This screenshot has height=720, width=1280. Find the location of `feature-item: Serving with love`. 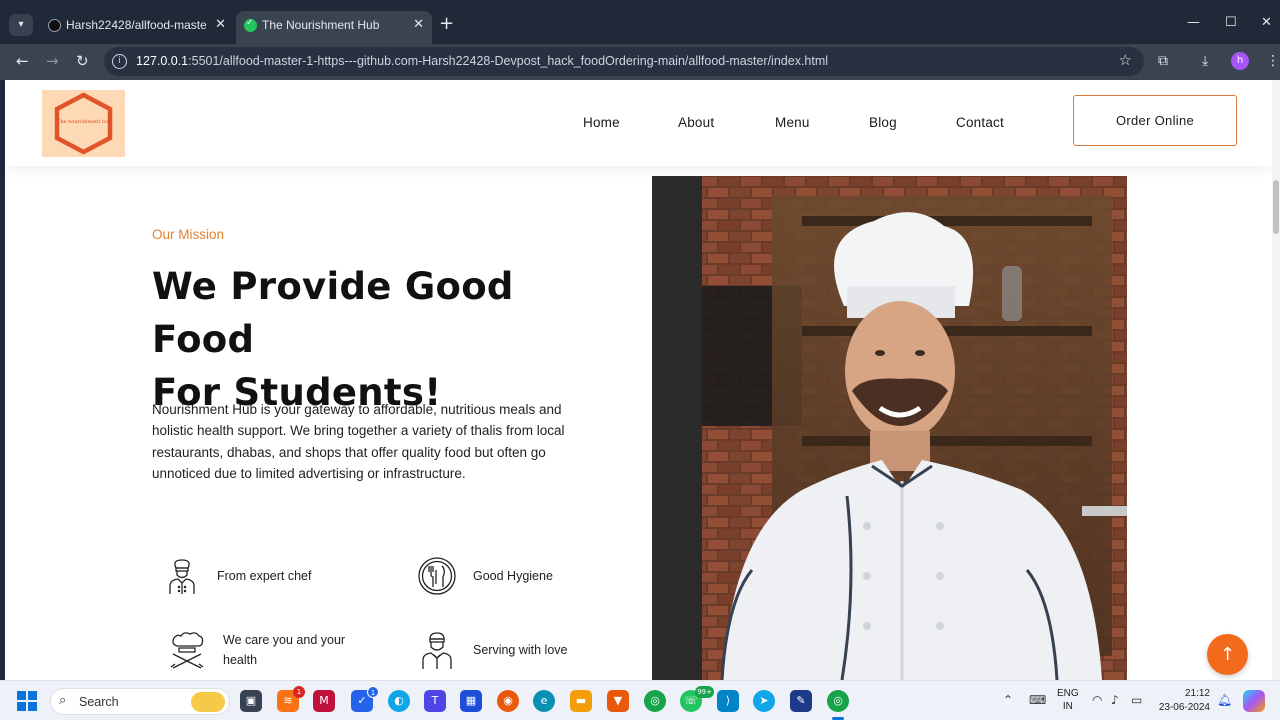

feature-item: Serving with love is located at coordinates (517, 651).